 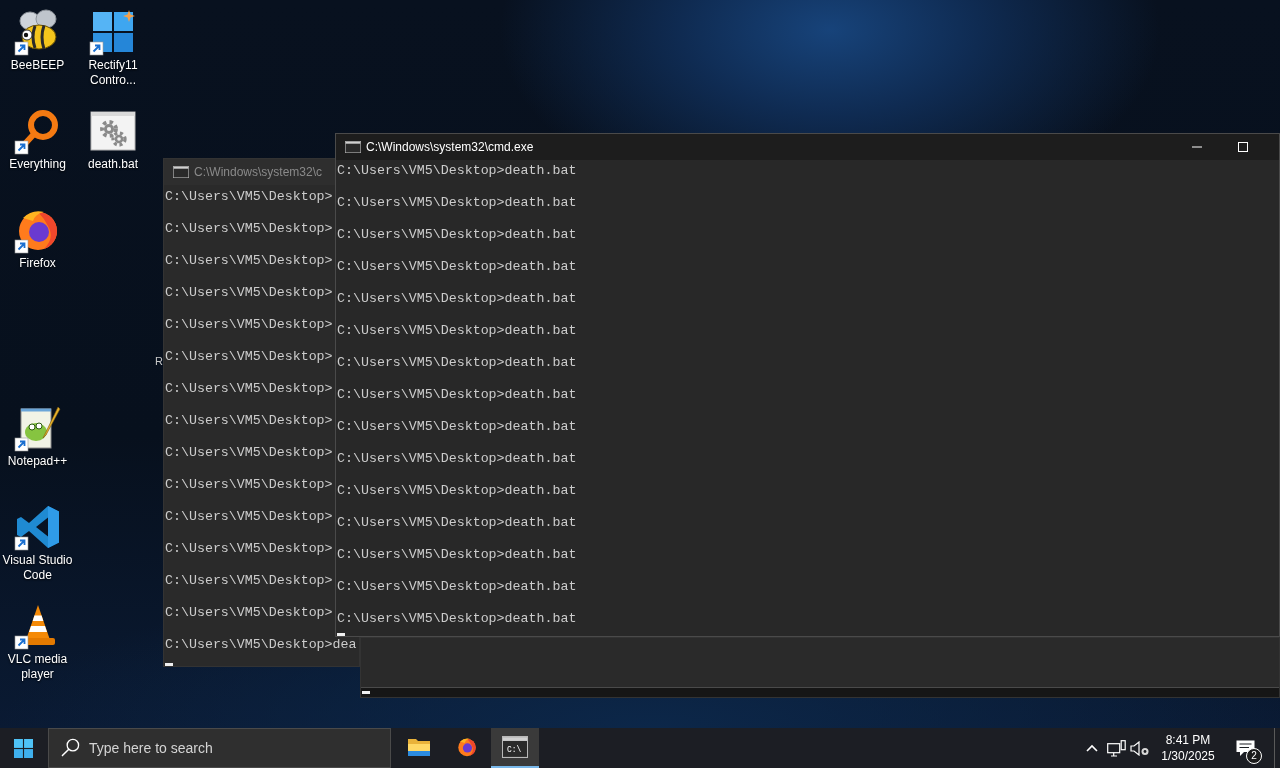 What do you see at coordinates (258, 172) in the screenshot?
I see `window-title: C:\Windows\system32\c` at bounding box center [258, 172].